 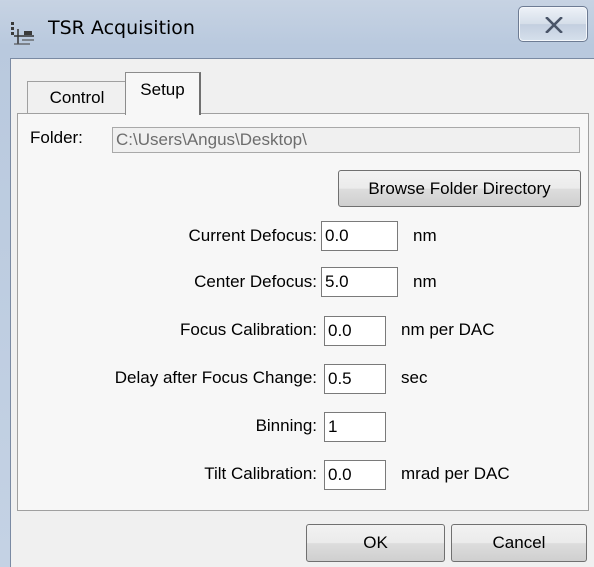 I want to click on center-defocus-label: Center Defocus:, so click(x=255, y=281).